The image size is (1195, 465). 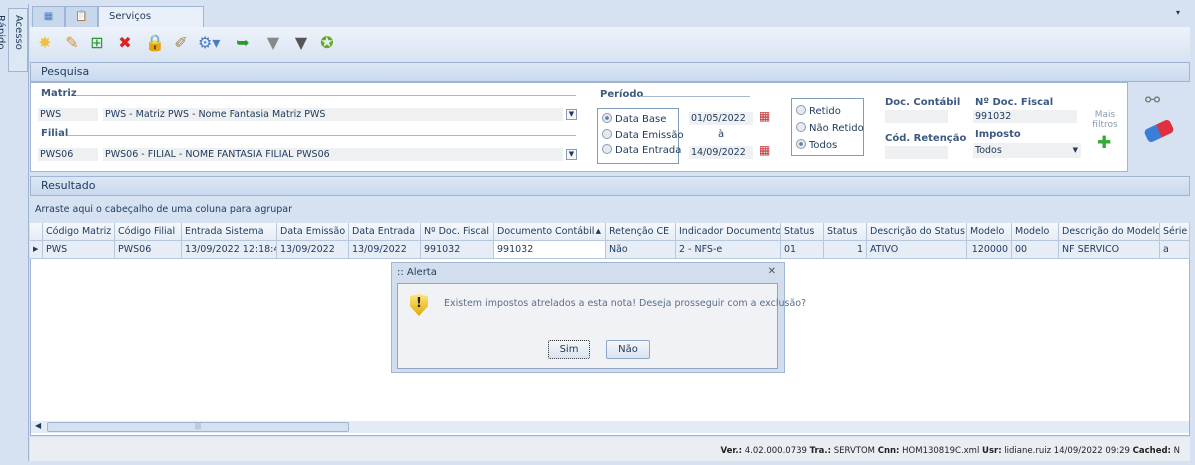 What do you see at coordinates (610, 186) in the screenshot?
I see `resultado-header: Resultado` at bounding box center [610, 186].